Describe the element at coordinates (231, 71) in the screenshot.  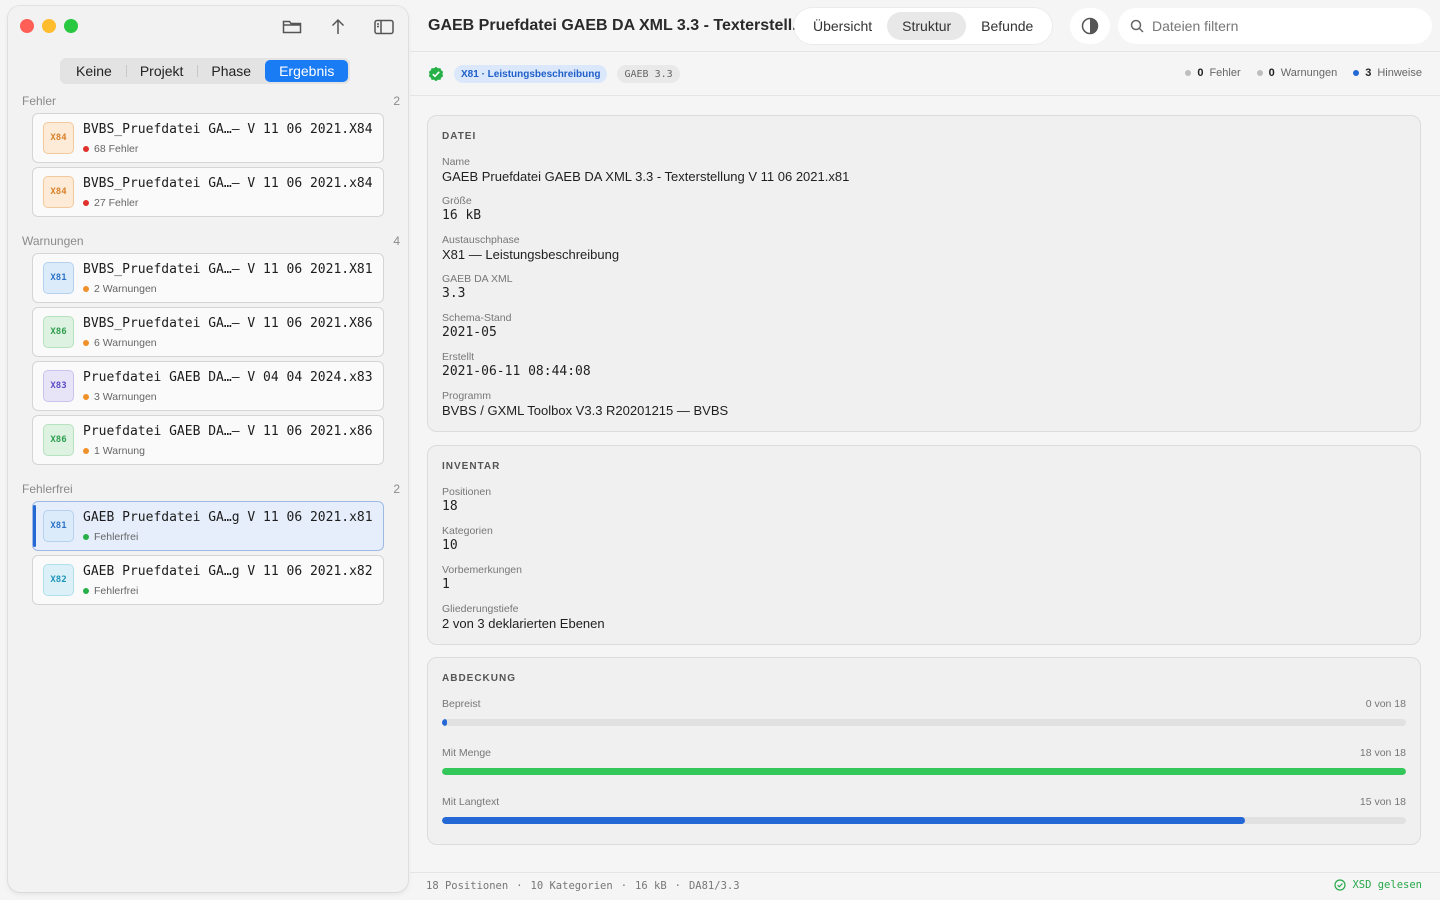
I see `grouping-phase: Phase` at that location.